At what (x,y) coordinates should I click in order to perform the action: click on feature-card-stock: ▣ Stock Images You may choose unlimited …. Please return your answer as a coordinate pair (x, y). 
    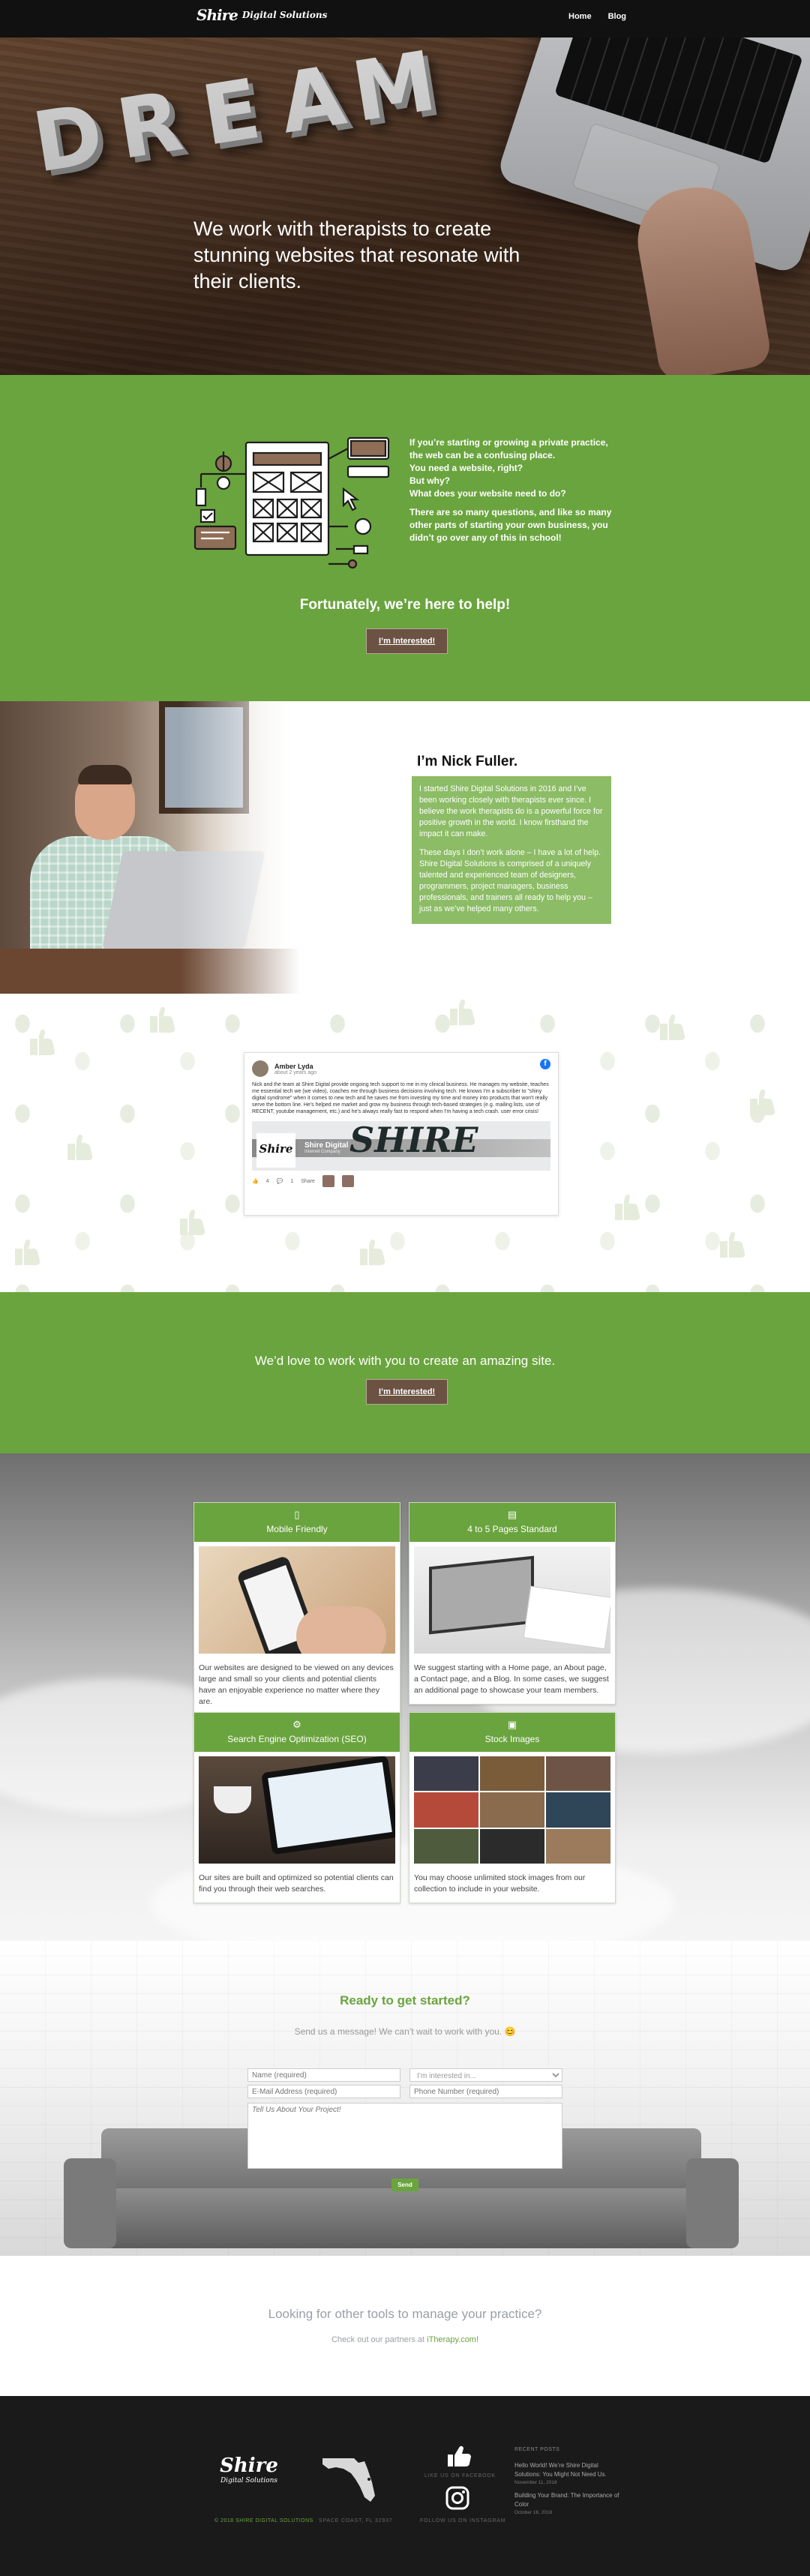
    Looking at the image, I should click on (512, 1808).